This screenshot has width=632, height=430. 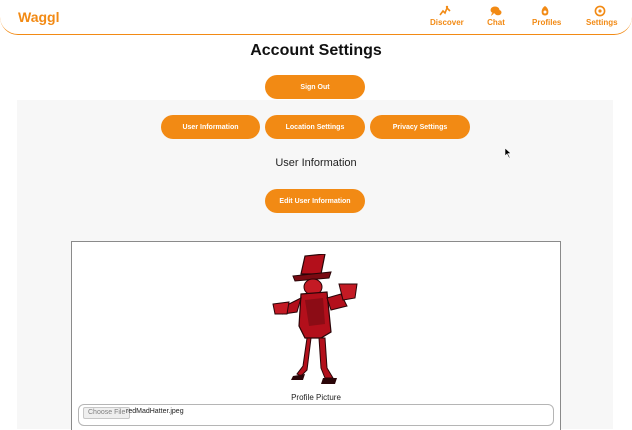 What do you see at coordinates (445, 10) in the screenshot?
I see `discover-icon` at bounding box center [445, 10].